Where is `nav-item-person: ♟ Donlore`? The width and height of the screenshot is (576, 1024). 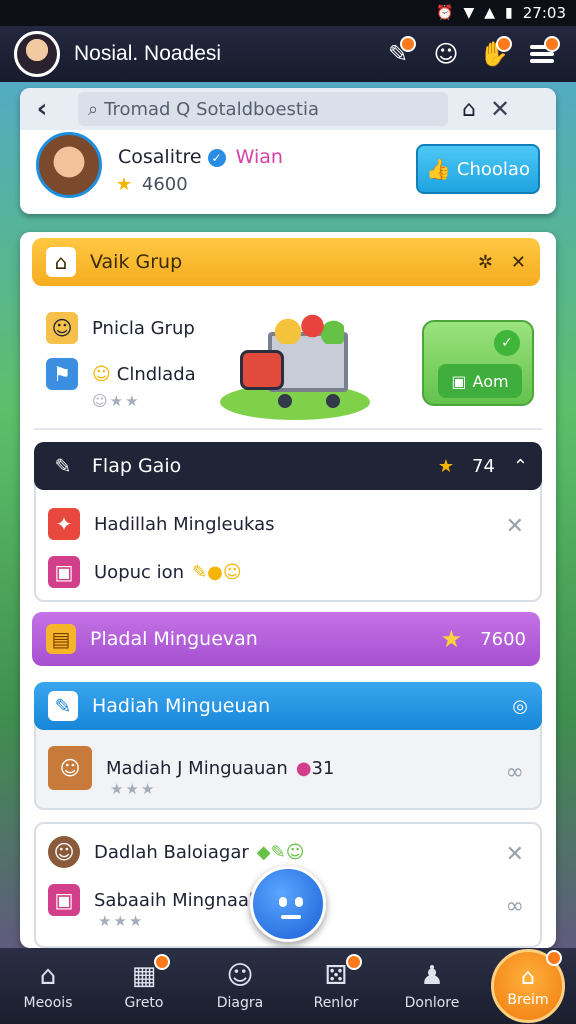 nav-item-person: ♟ Donlore is located at coordinates (432, 986).